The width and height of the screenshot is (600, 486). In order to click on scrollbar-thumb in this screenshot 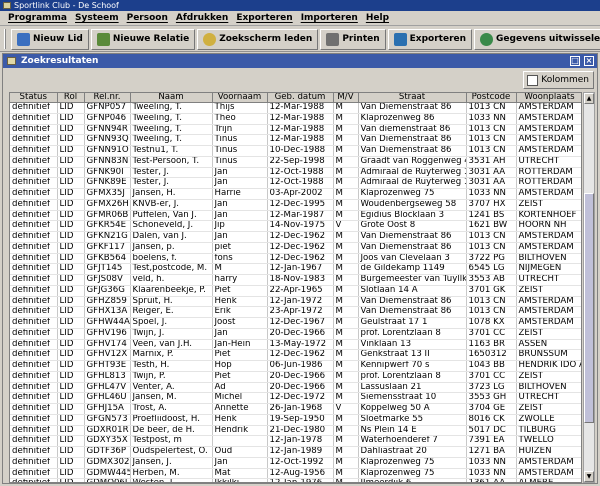, I will do `click(589, 308)`.